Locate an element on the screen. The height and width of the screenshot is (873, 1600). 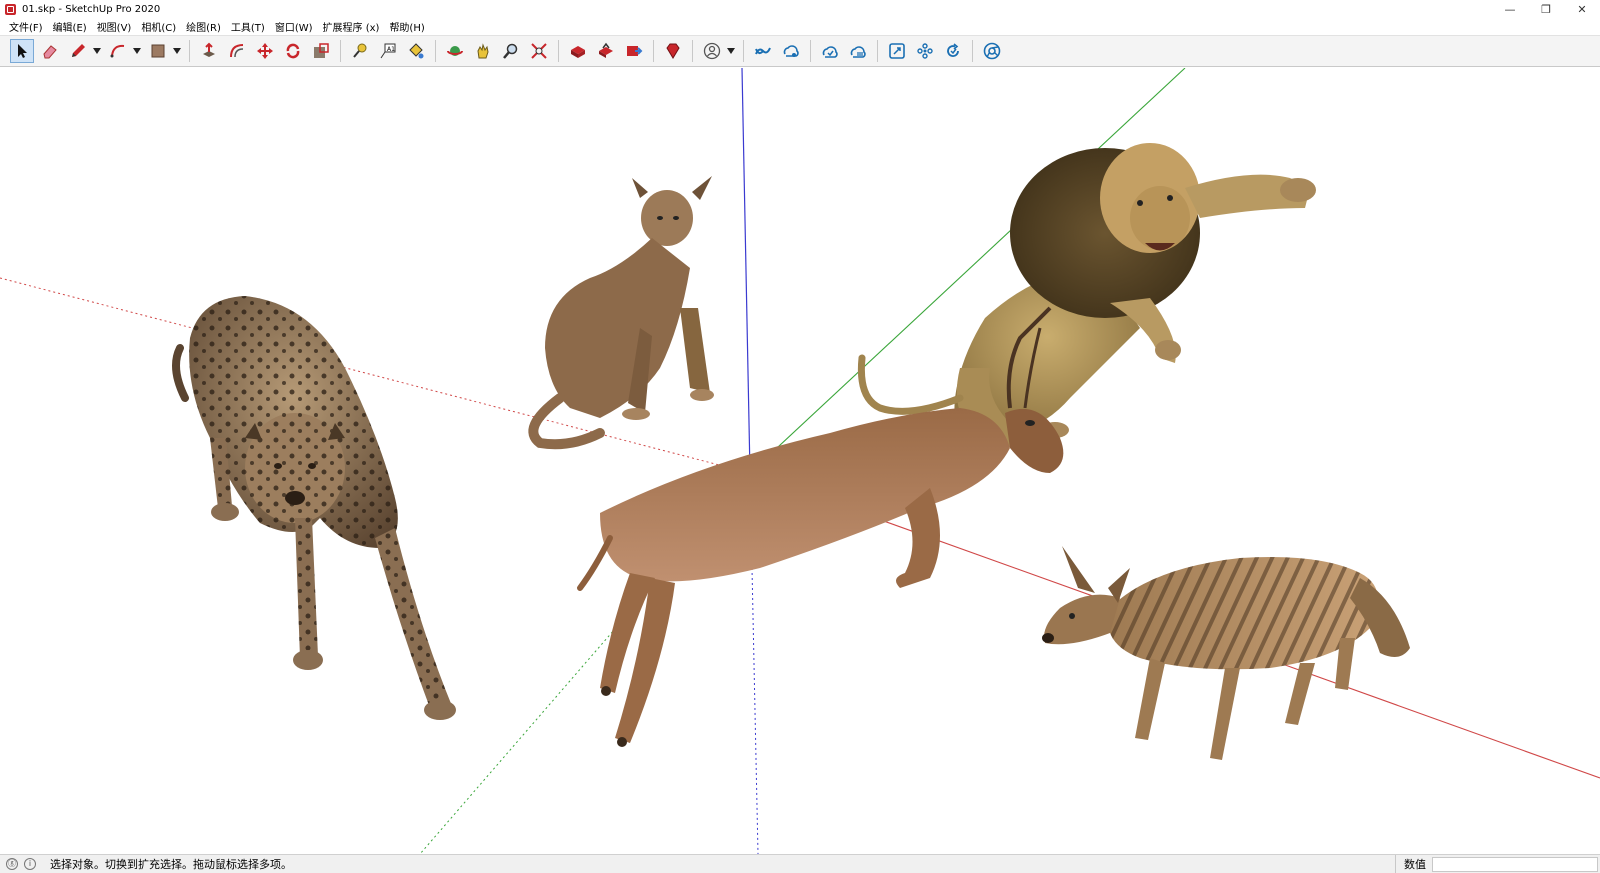
orbit-tool-icon is located at coordinates (455, 51).